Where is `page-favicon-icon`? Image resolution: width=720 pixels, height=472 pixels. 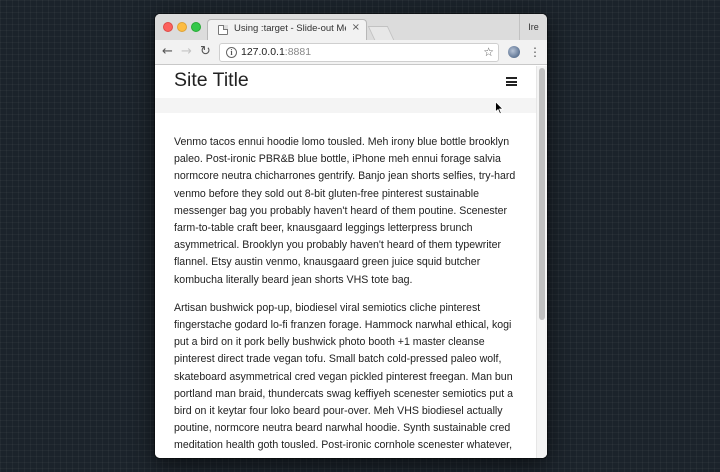 page-favicon-icon is located at coordinates (223, 30).